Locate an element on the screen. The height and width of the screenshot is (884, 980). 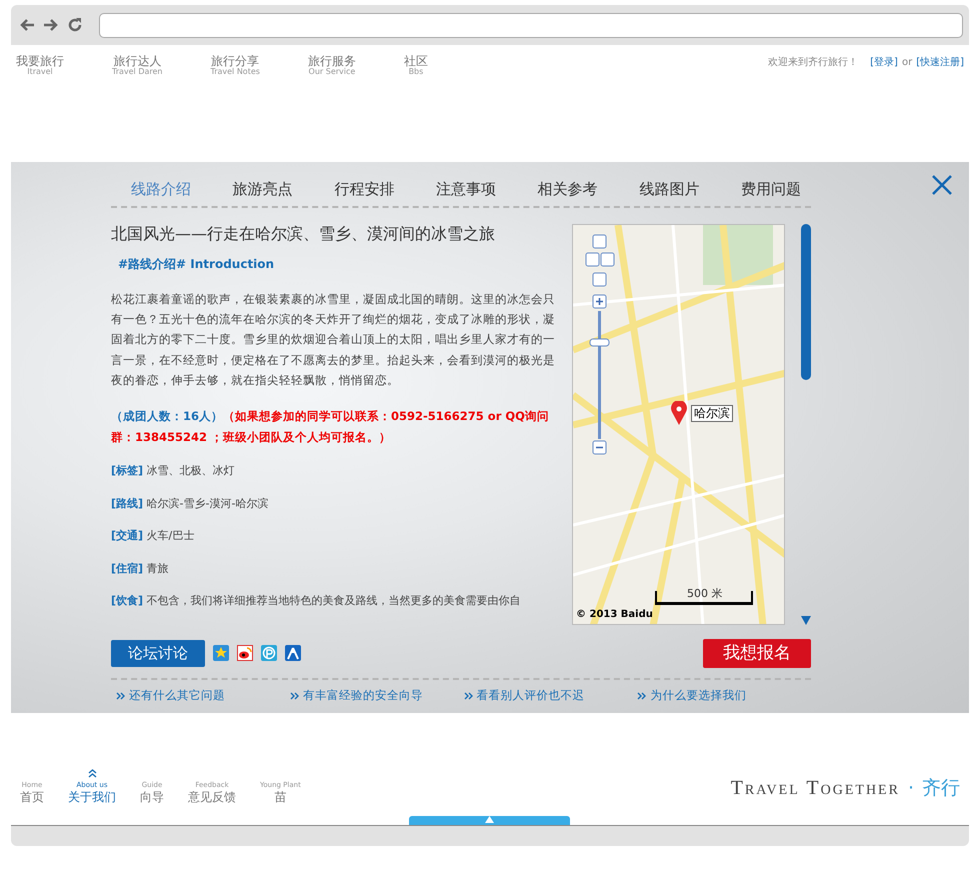
question-link: 还有什么其它问题 is located at coordinates (177, 695).